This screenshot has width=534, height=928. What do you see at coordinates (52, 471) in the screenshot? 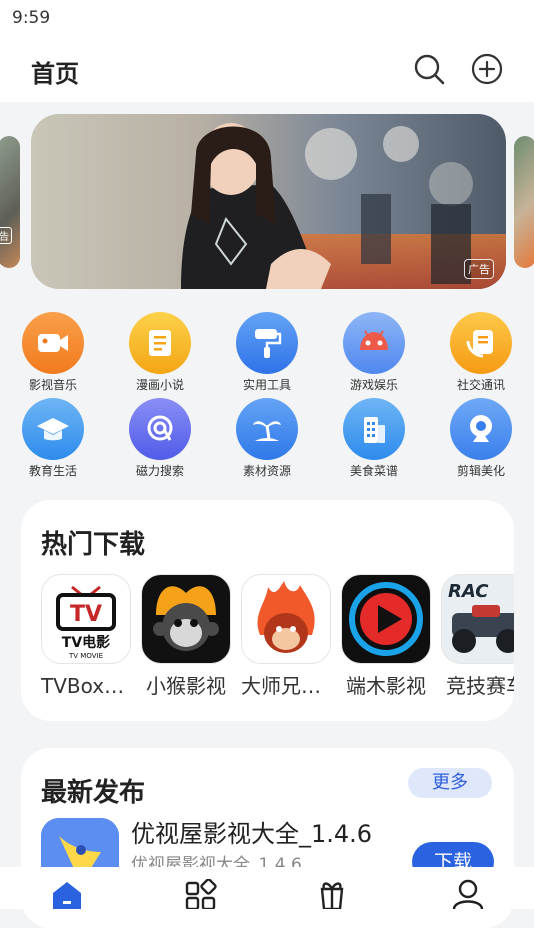
I see `category-label: 教育生活` at bounding box center [52, 471].